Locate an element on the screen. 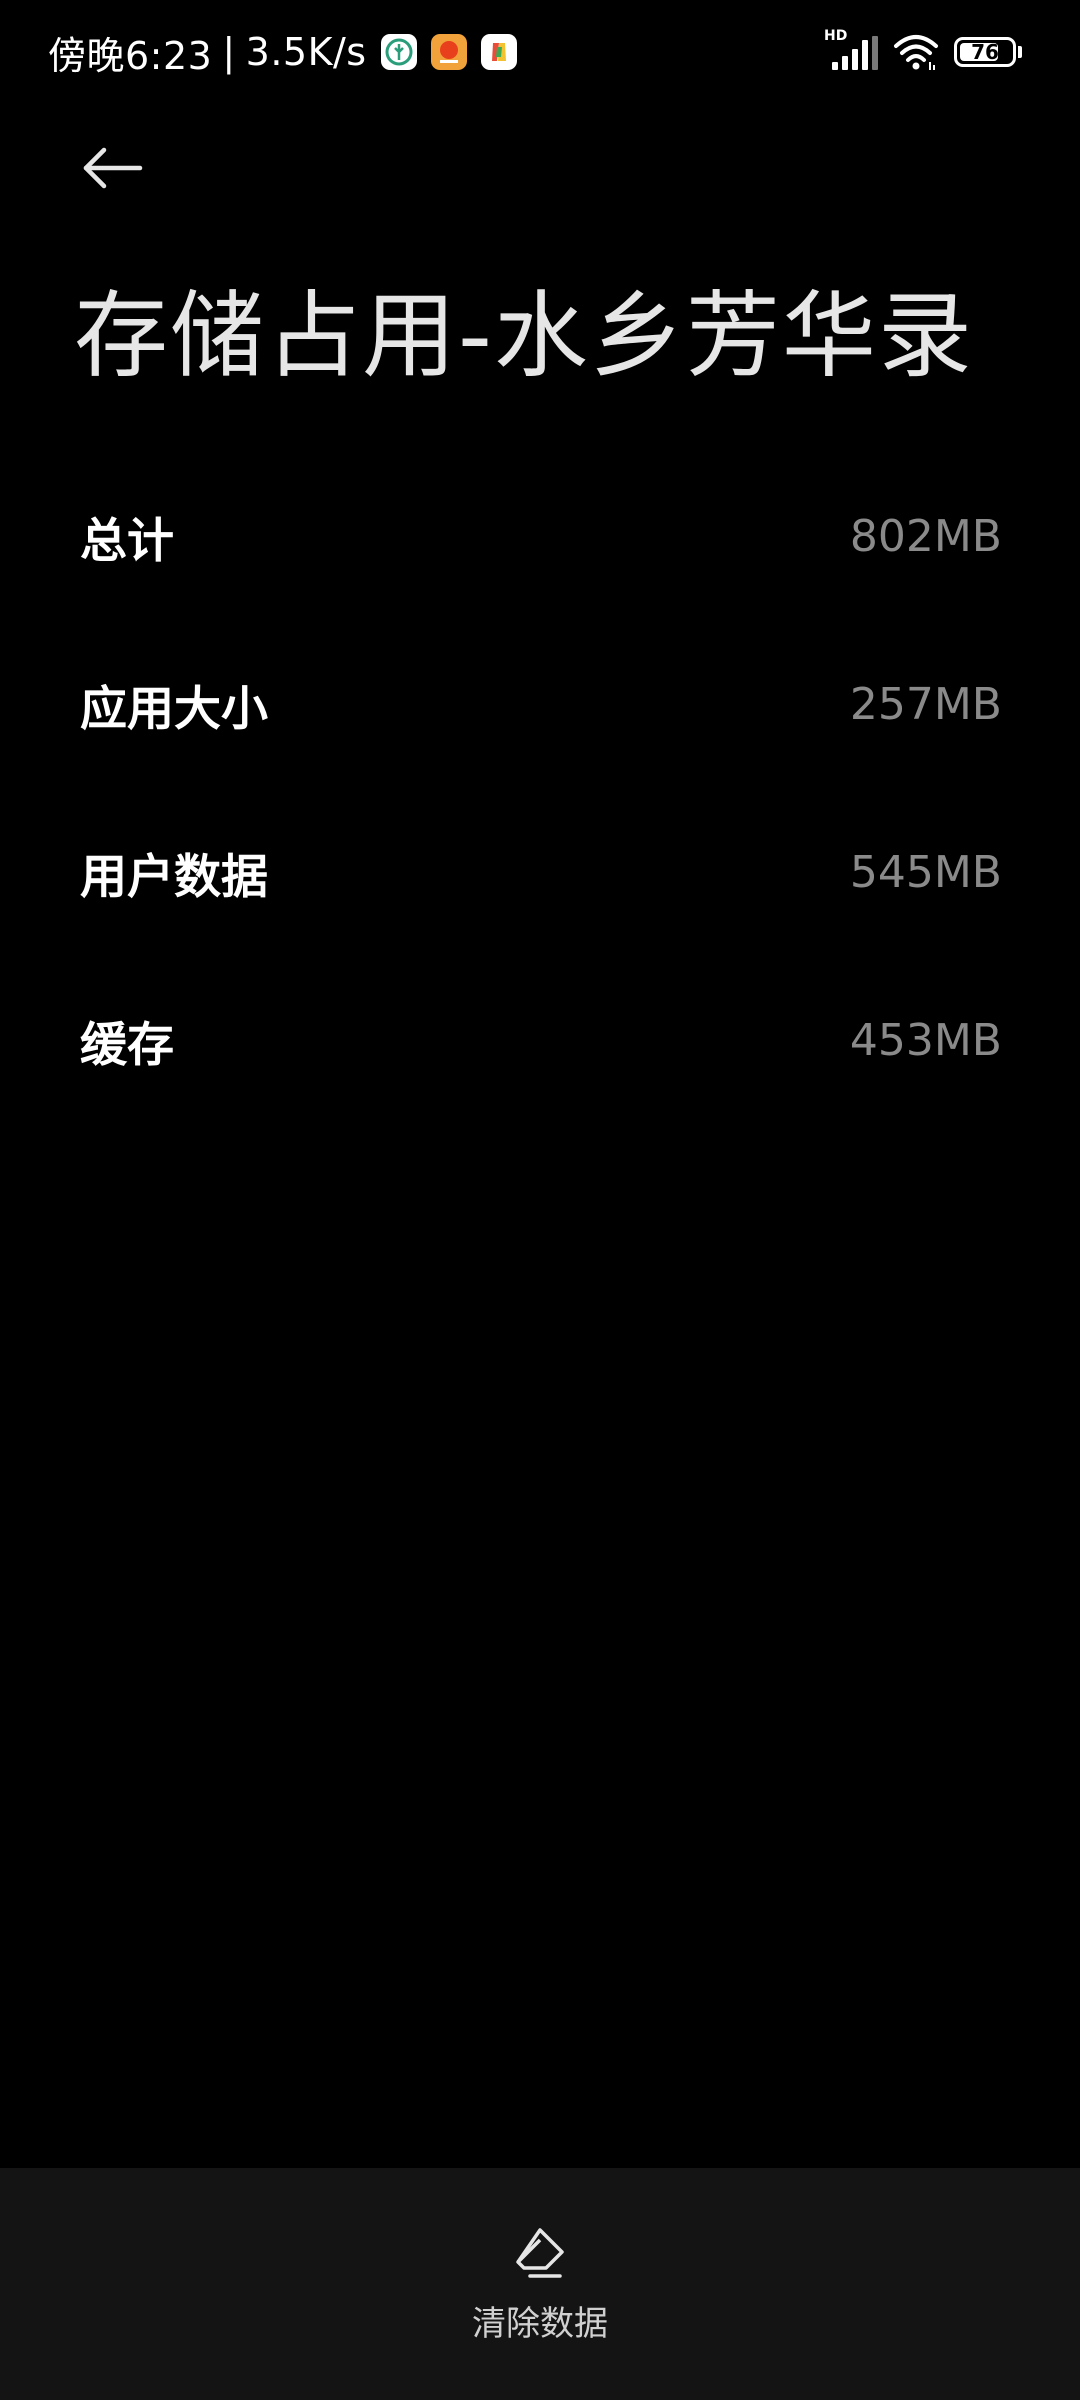 The height and width of the screenshot is (2400, 1080). eraser-icon is located at coordinates (540, 2253).